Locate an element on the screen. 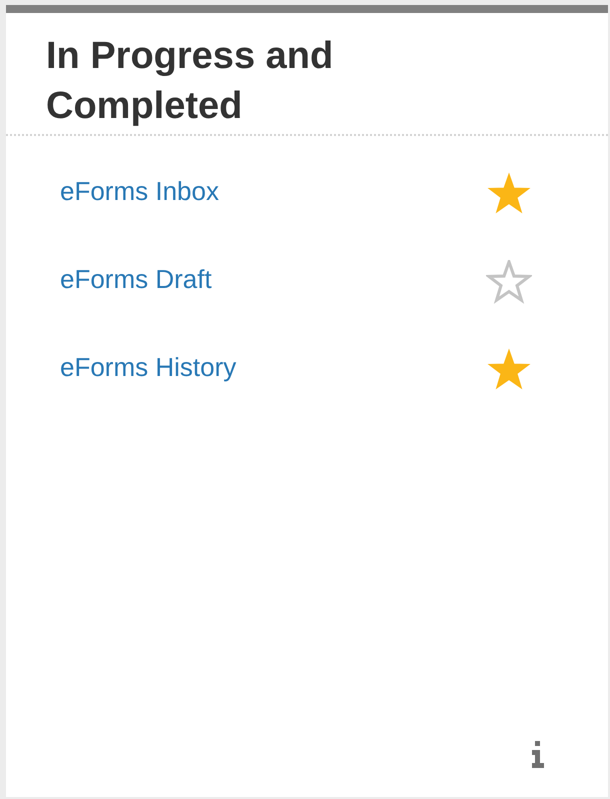  panel-title: In Progress and Completed is located at coordinates (190, 81).